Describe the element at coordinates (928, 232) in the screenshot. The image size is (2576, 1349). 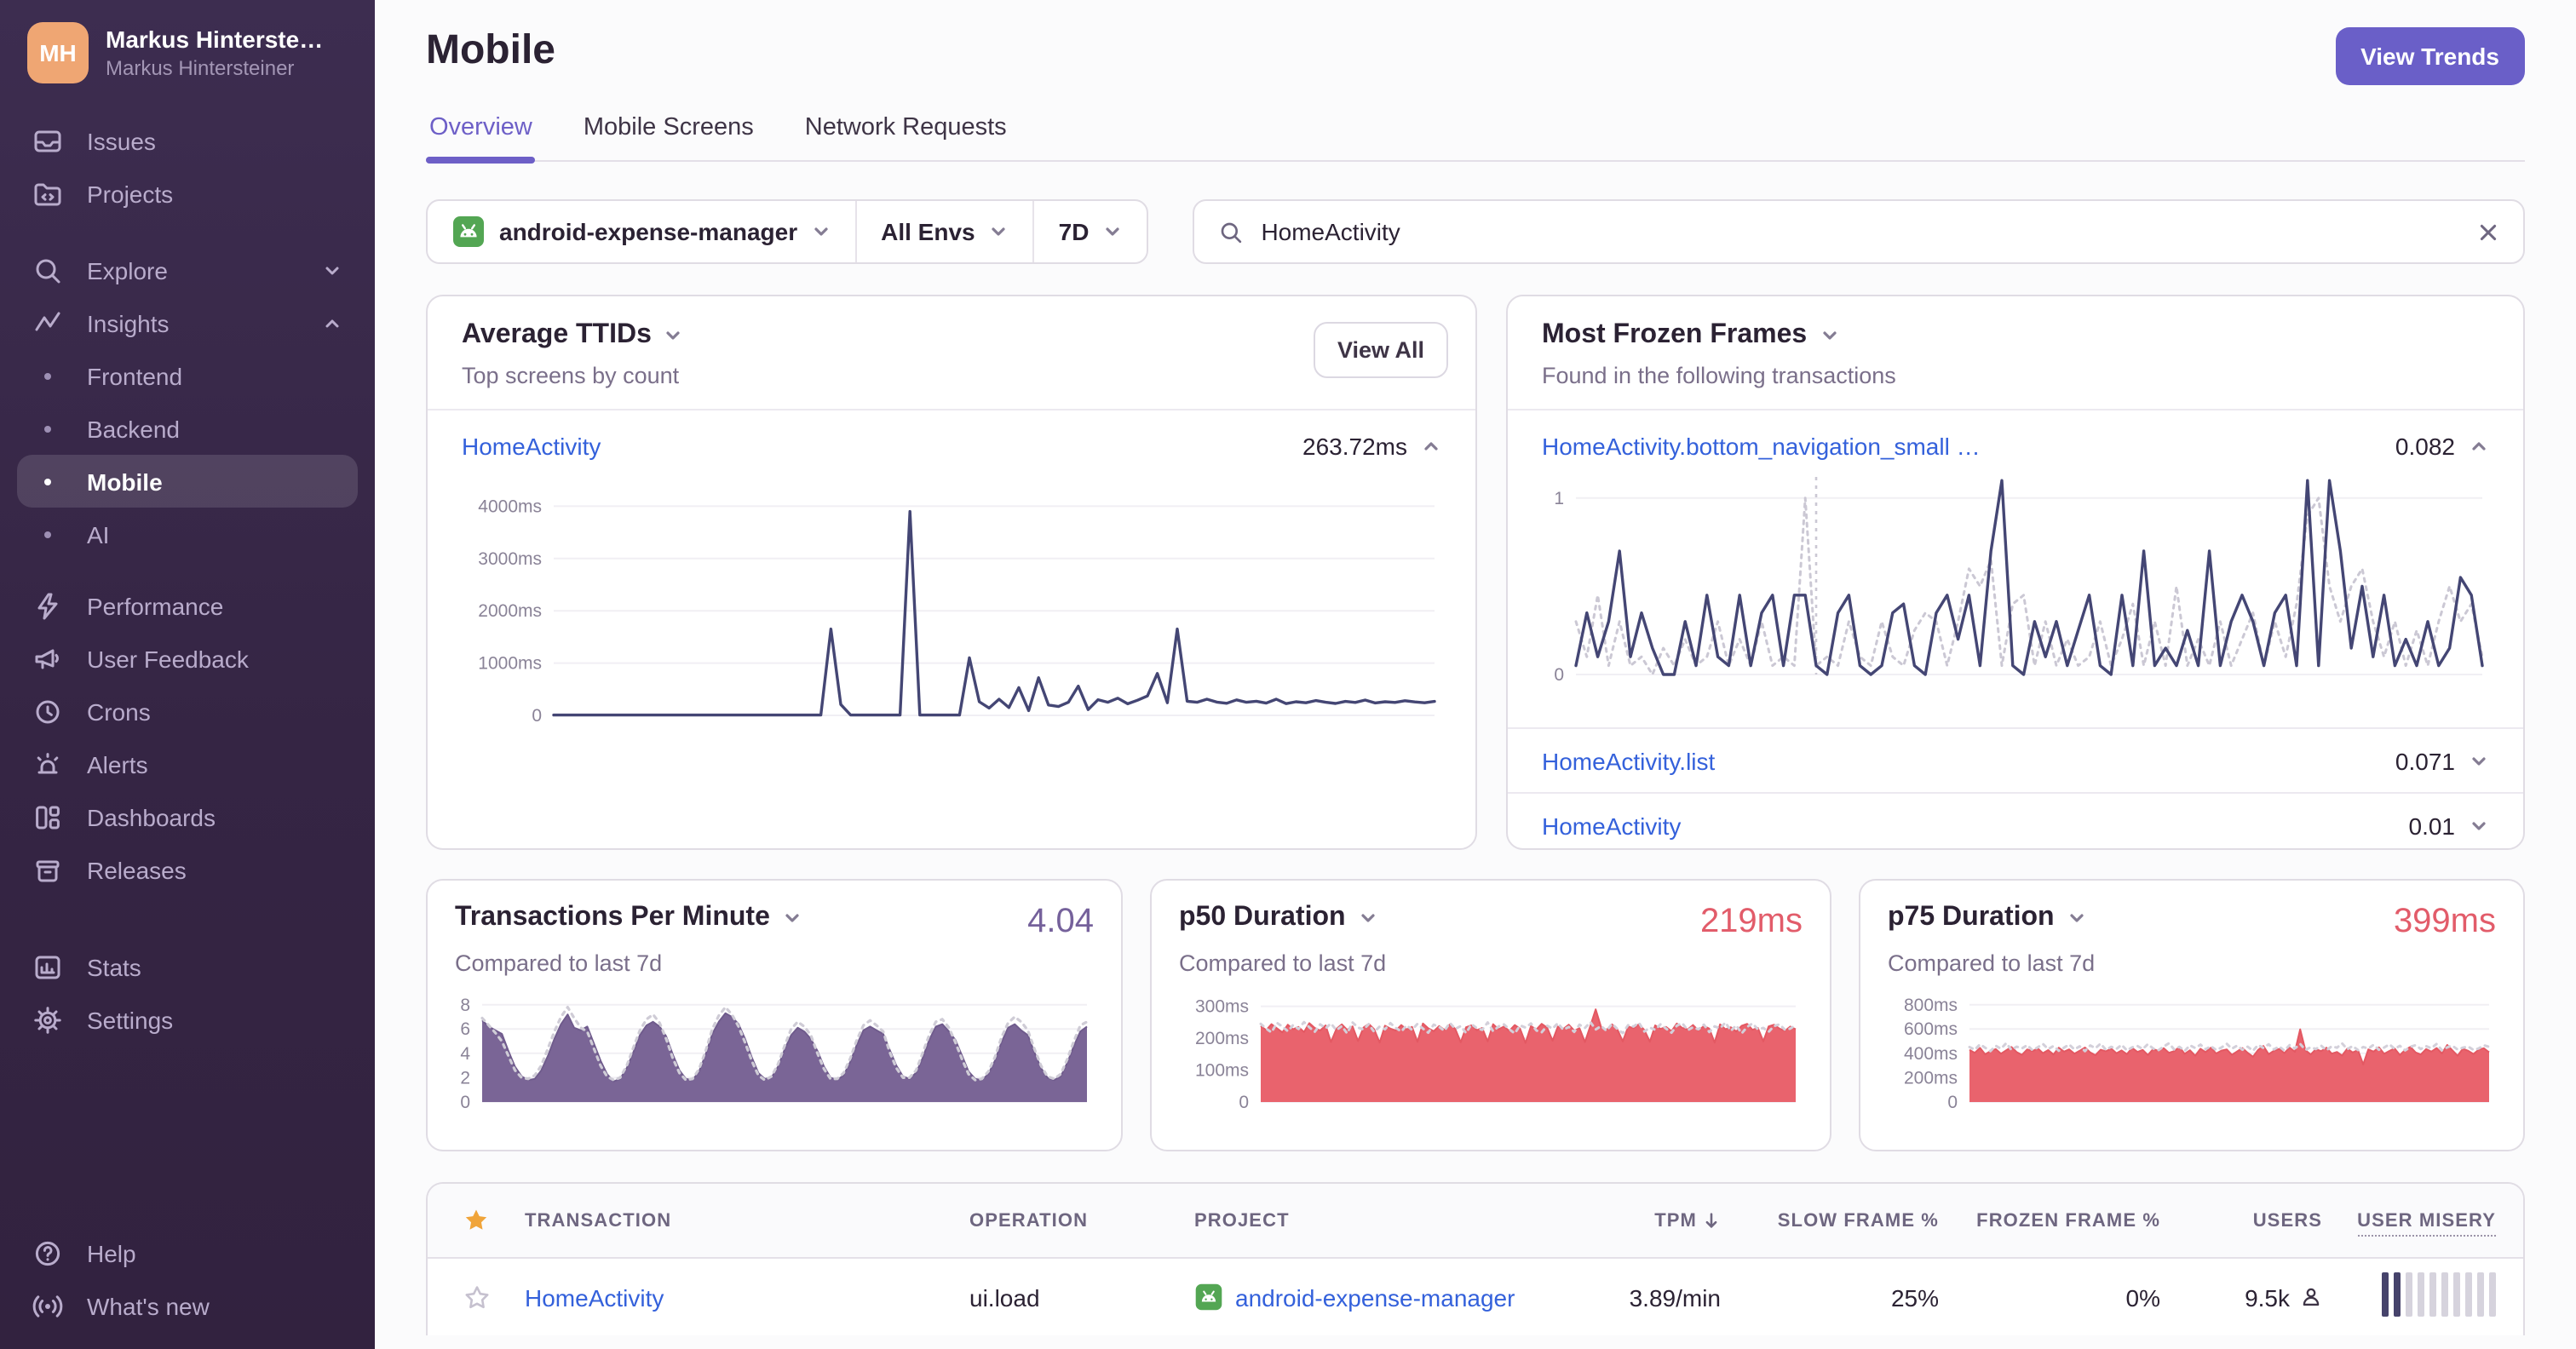
I see `environment-value: All Envs` at that location.